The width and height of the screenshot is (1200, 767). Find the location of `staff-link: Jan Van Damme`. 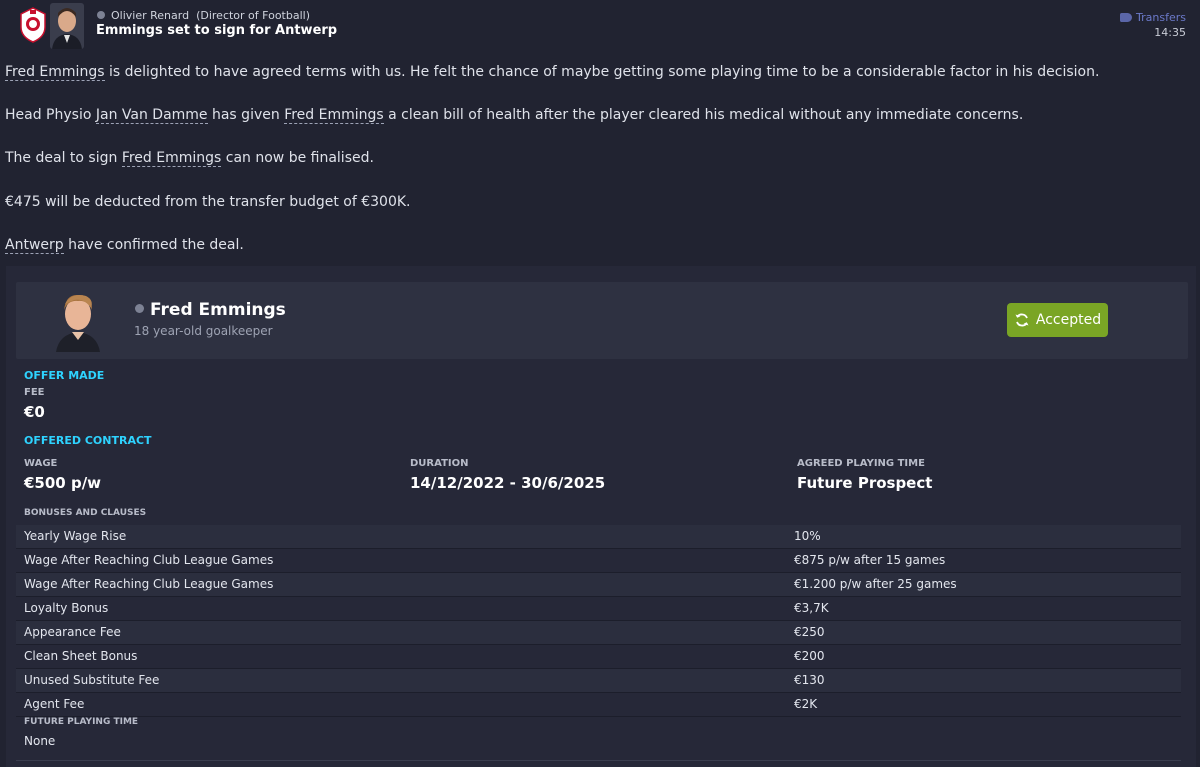

staff-link: Jan Van Damme is located at coordinates (151, 115).